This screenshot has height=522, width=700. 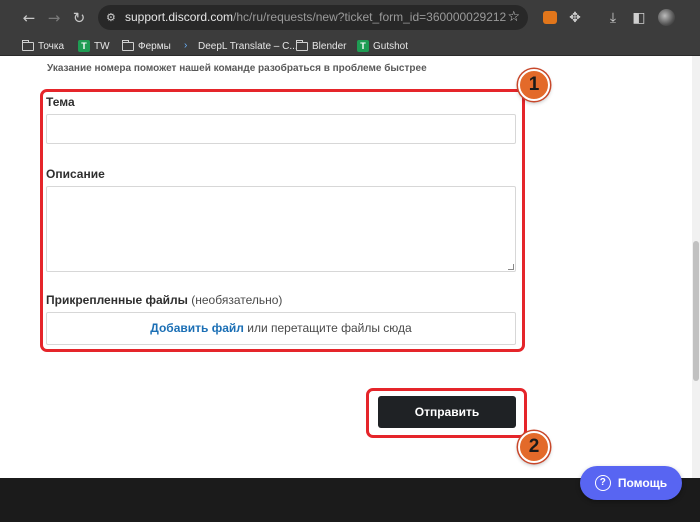 What do you see at coordinates (575, 18) in the screenshot?
I see `extensions-puzzle-icon: ✥` at bounding box center [575, 18].